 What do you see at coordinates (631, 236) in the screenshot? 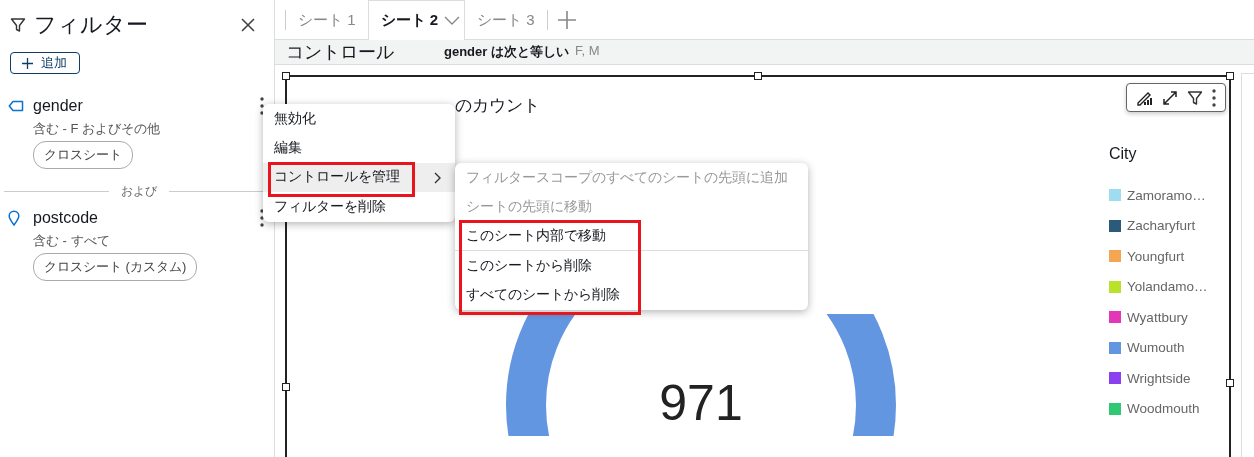
I see `submenu-item: このシート内部で移動` at bounding box center [631, 236].